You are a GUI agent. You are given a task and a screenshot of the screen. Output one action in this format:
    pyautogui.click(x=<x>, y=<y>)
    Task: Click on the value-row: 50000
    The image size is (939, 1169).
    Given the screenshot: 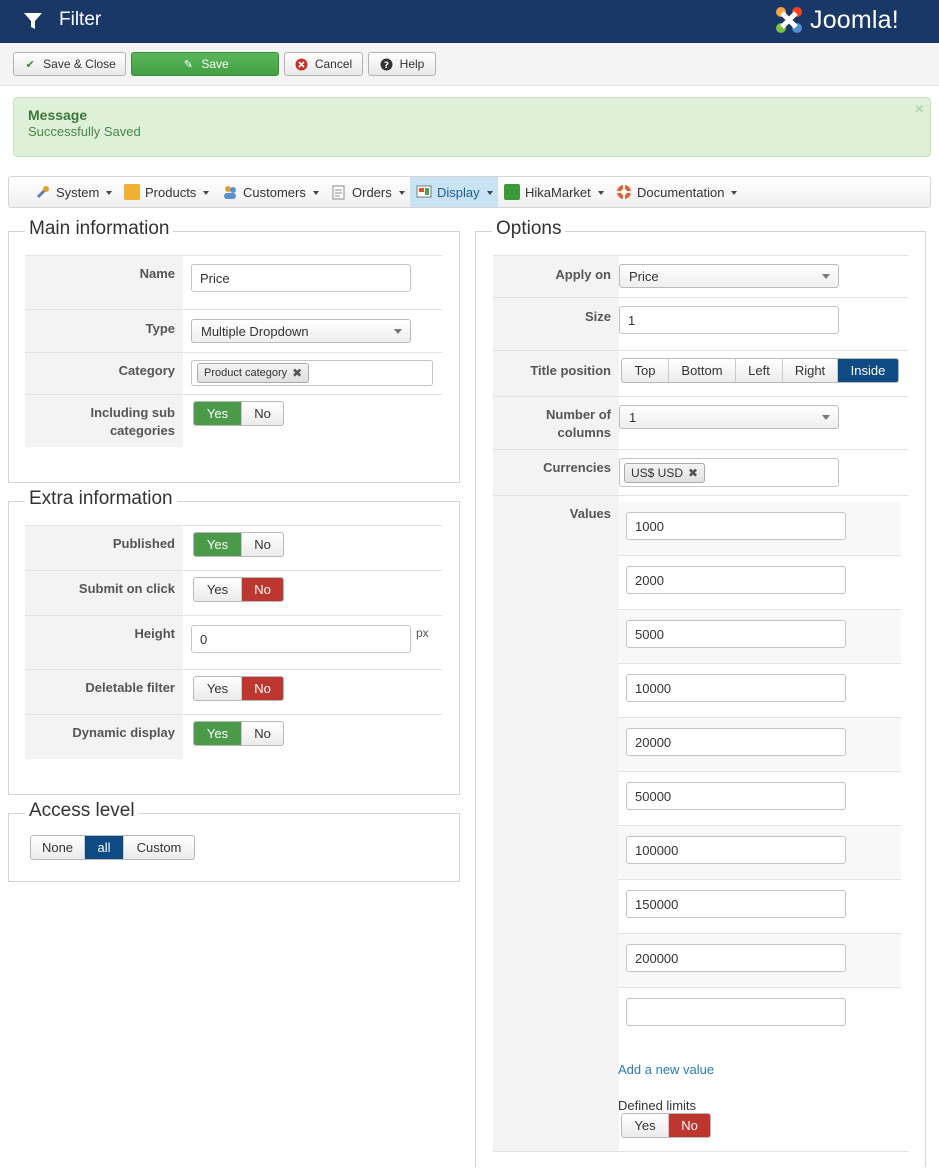 What is the action you would take?
    pyautogui.click(x=759, y=799)
    